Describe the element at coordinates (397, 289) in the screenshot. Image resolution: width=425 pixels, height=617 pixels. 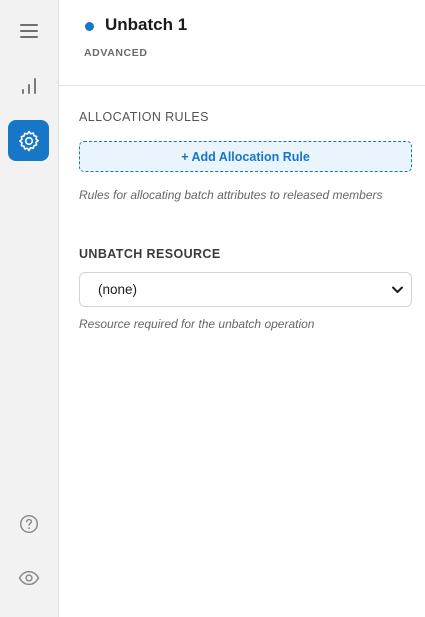
I see `chevron-down-icon` at that location.